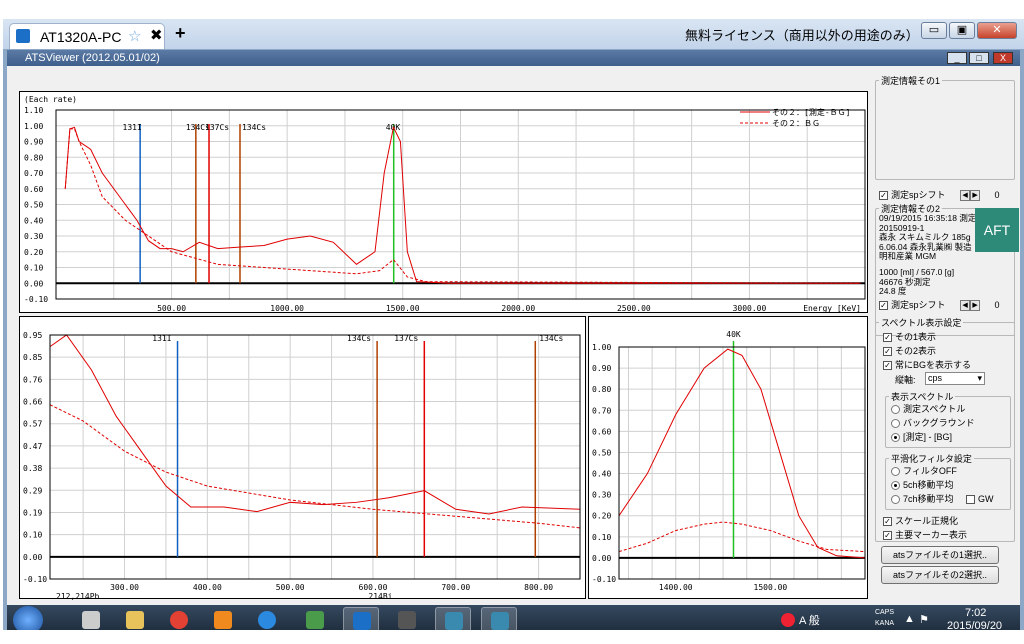 The image size is (1024, 644). What do you see at coordinates (32, 468) in the screenshot?
I see `y-tick-label: 0.38` at bounding box center [32, 468].